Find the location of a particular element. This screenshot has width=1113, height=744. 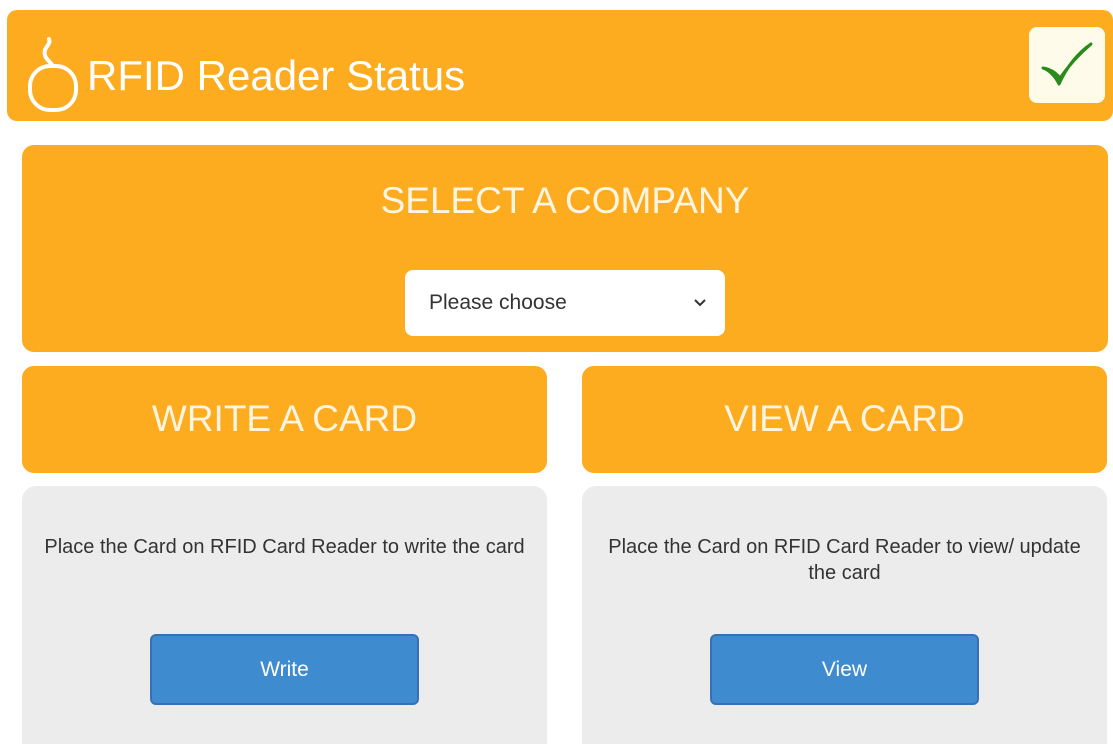

header-bar: RFID Reader Status is located at coordinates (560, 65).